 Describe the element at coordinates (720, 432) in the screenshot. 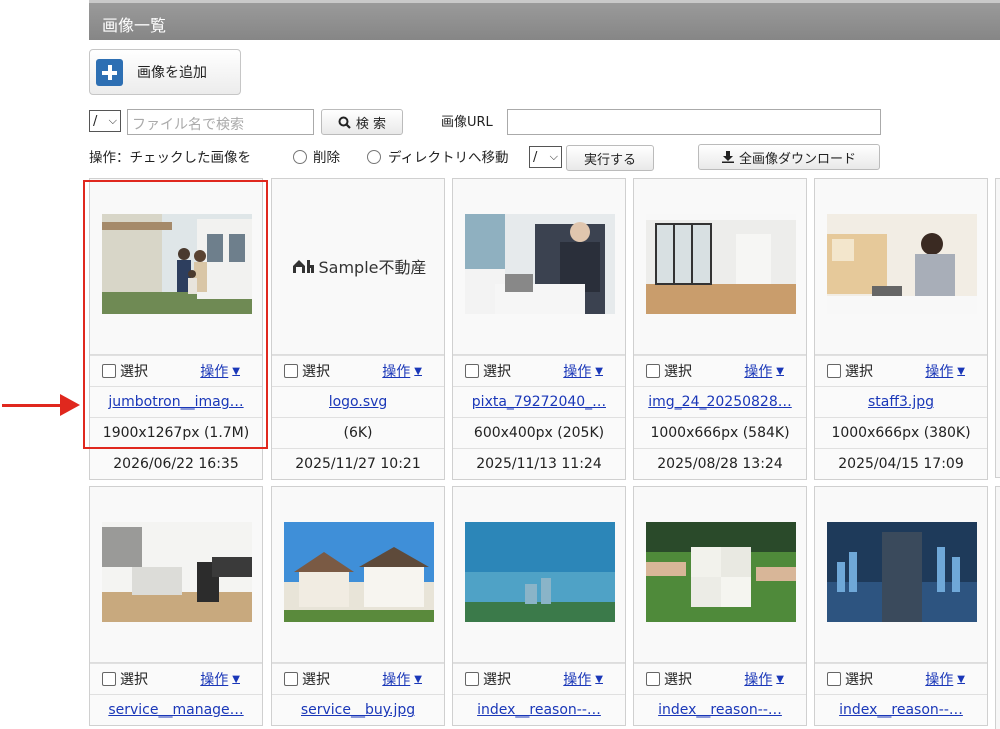

I see `image-size: 1000x666px (584K)` at that location.